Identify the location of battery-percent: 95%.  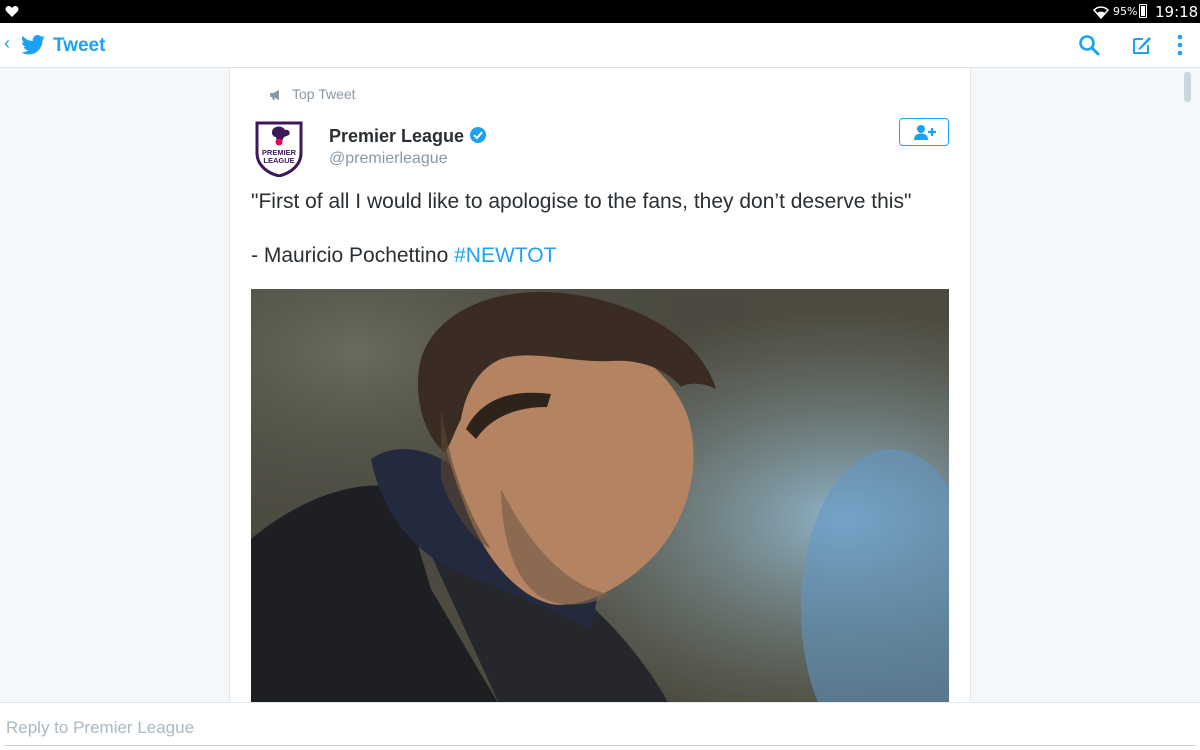
(1125, 11).